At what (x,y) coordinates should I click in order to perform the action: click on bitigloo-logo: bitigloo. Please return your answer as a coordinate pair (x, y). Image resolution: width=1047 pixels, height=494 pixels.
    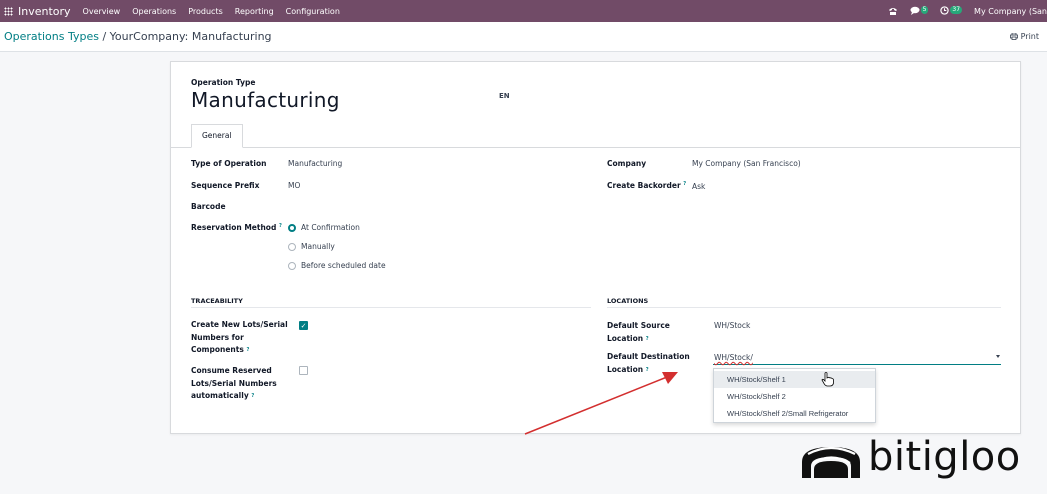
    Looking at the image, I should click on (915, 459).